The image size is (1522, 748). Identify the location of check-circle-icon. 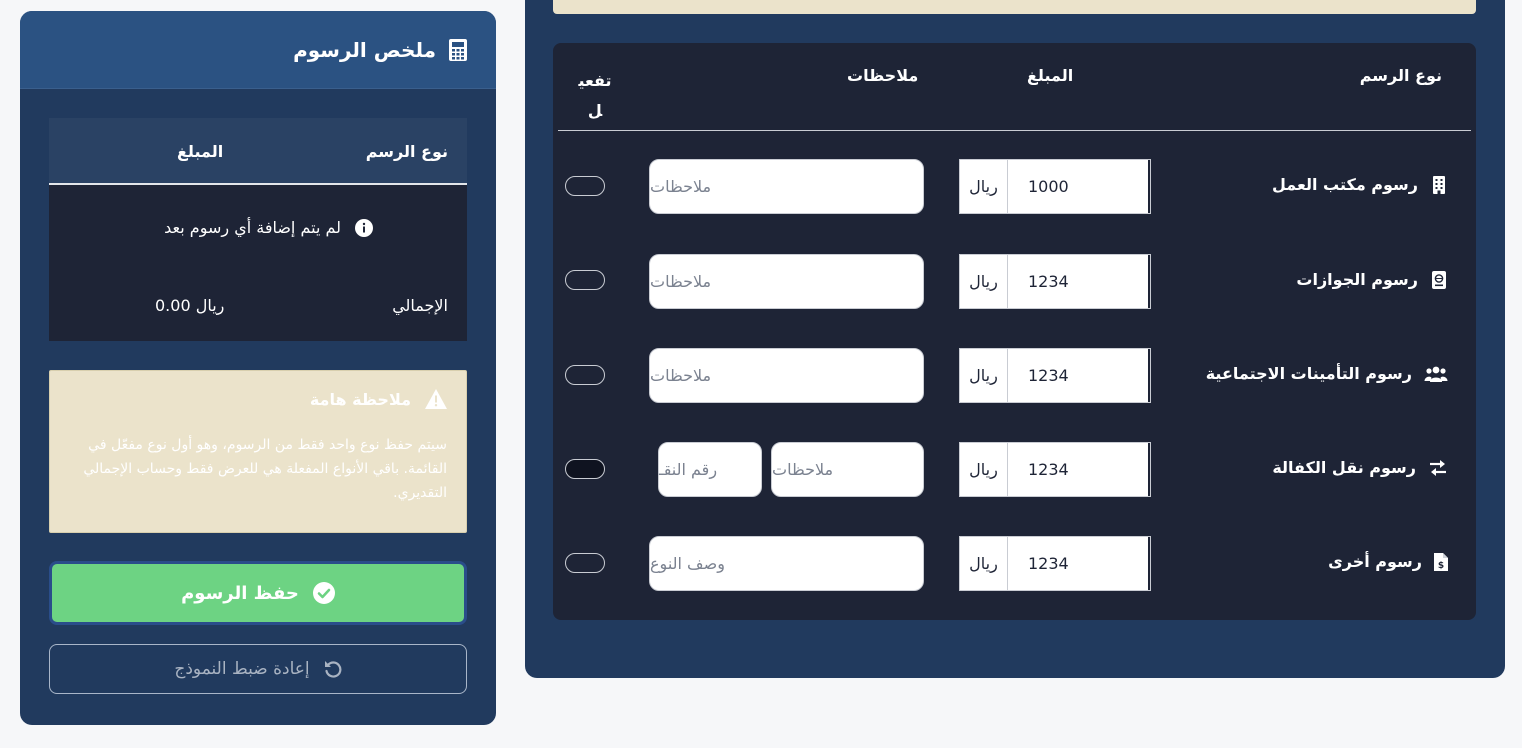
(323, 593).